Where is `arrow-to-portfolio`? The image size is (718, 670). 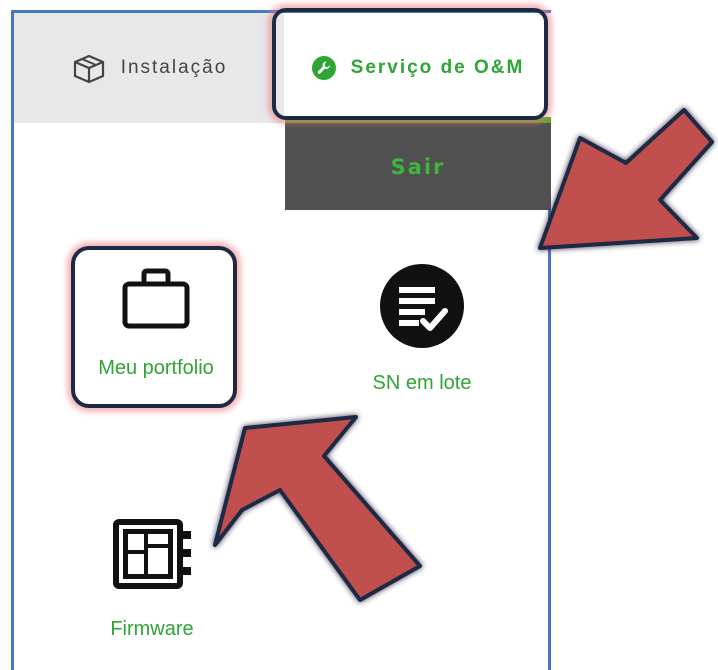 arrow-to-portfolio is located at coordinates (317, 508).